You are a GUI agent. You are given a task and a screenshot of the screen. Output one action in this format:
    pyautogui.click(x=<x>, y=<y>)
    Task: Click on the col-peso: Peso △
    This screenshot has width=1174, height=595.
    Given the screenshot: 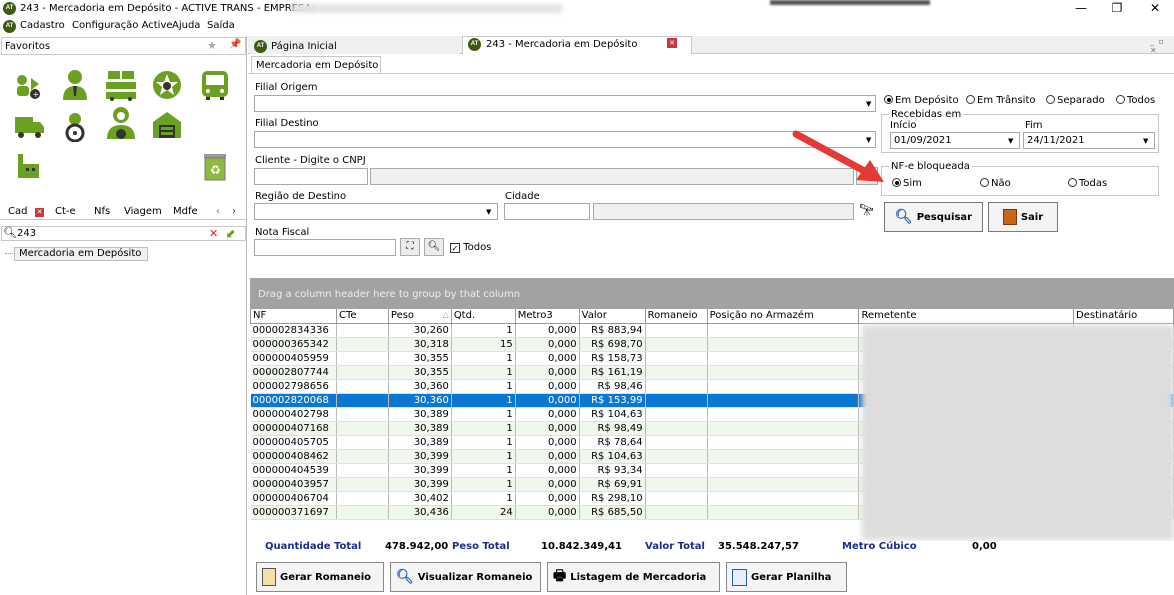 What is the action you would take?
    pyautogui.click(x=419, y=316)
    